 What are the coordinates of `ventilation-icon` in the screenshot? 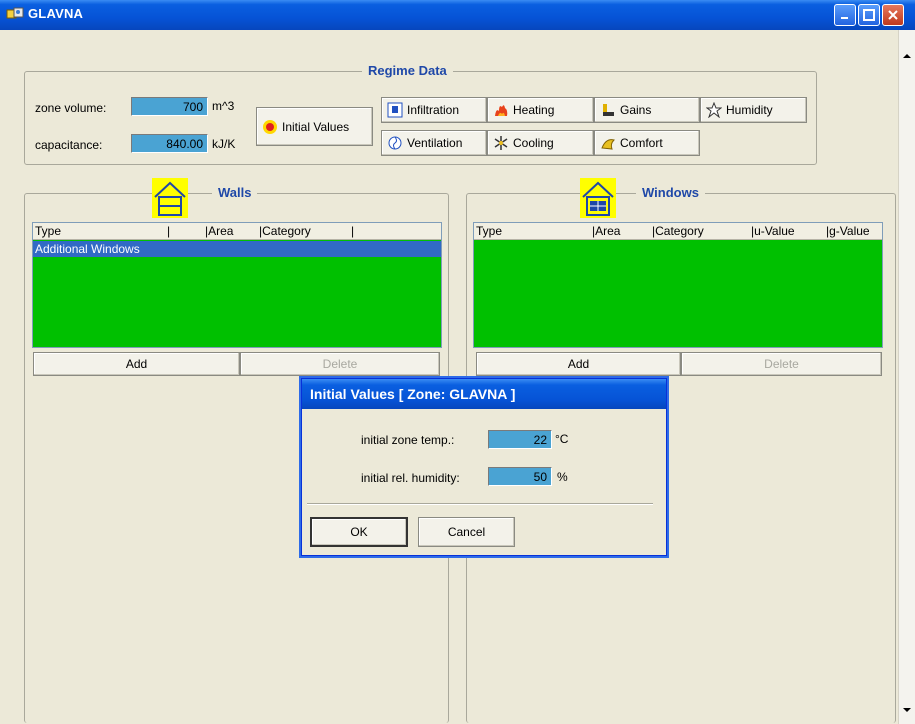 It's located at (395, 143).